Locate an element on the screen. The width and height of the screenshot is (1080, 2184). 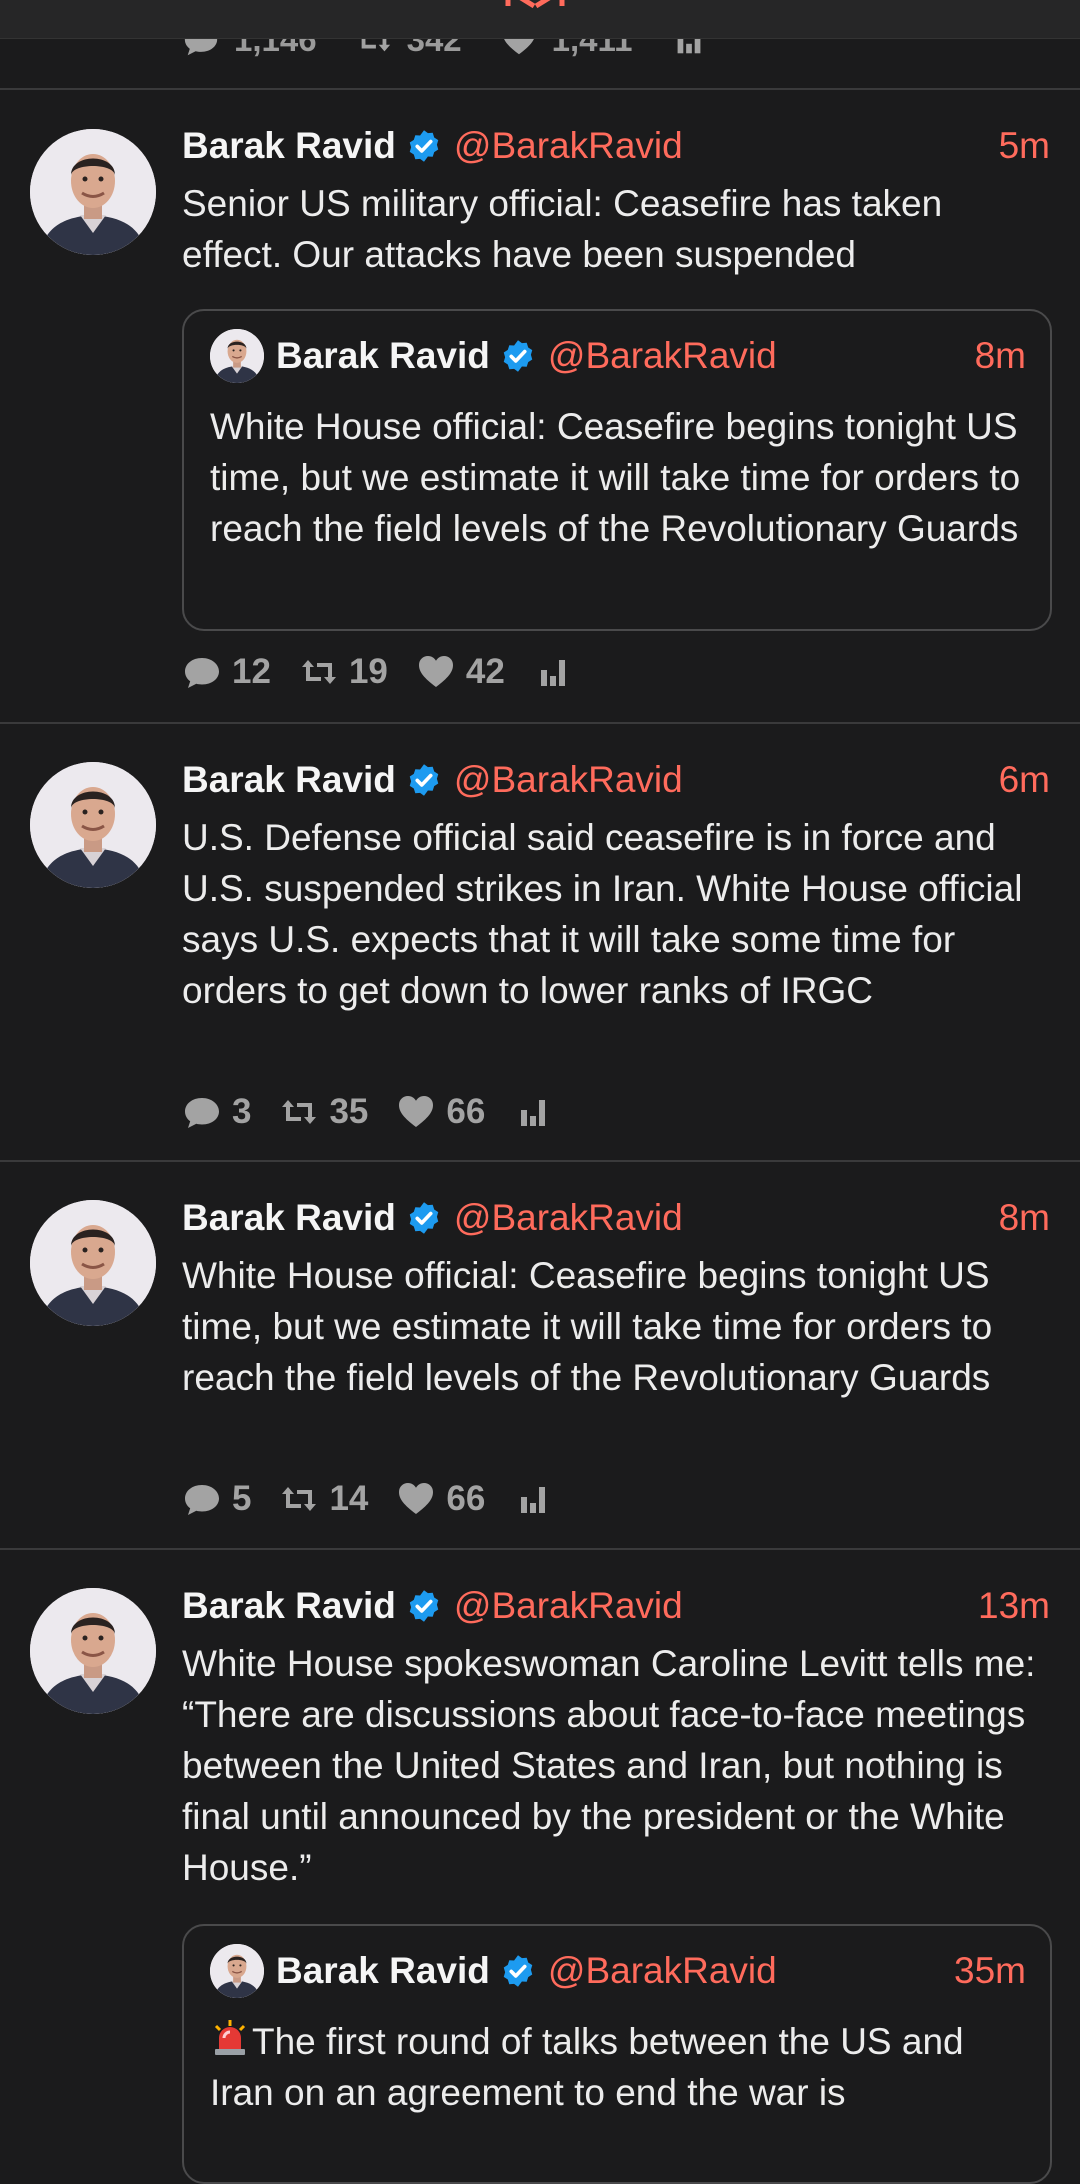
tweet-header: Barak Ravid @BarakRavid 6m is located at coordinates (616, 780).